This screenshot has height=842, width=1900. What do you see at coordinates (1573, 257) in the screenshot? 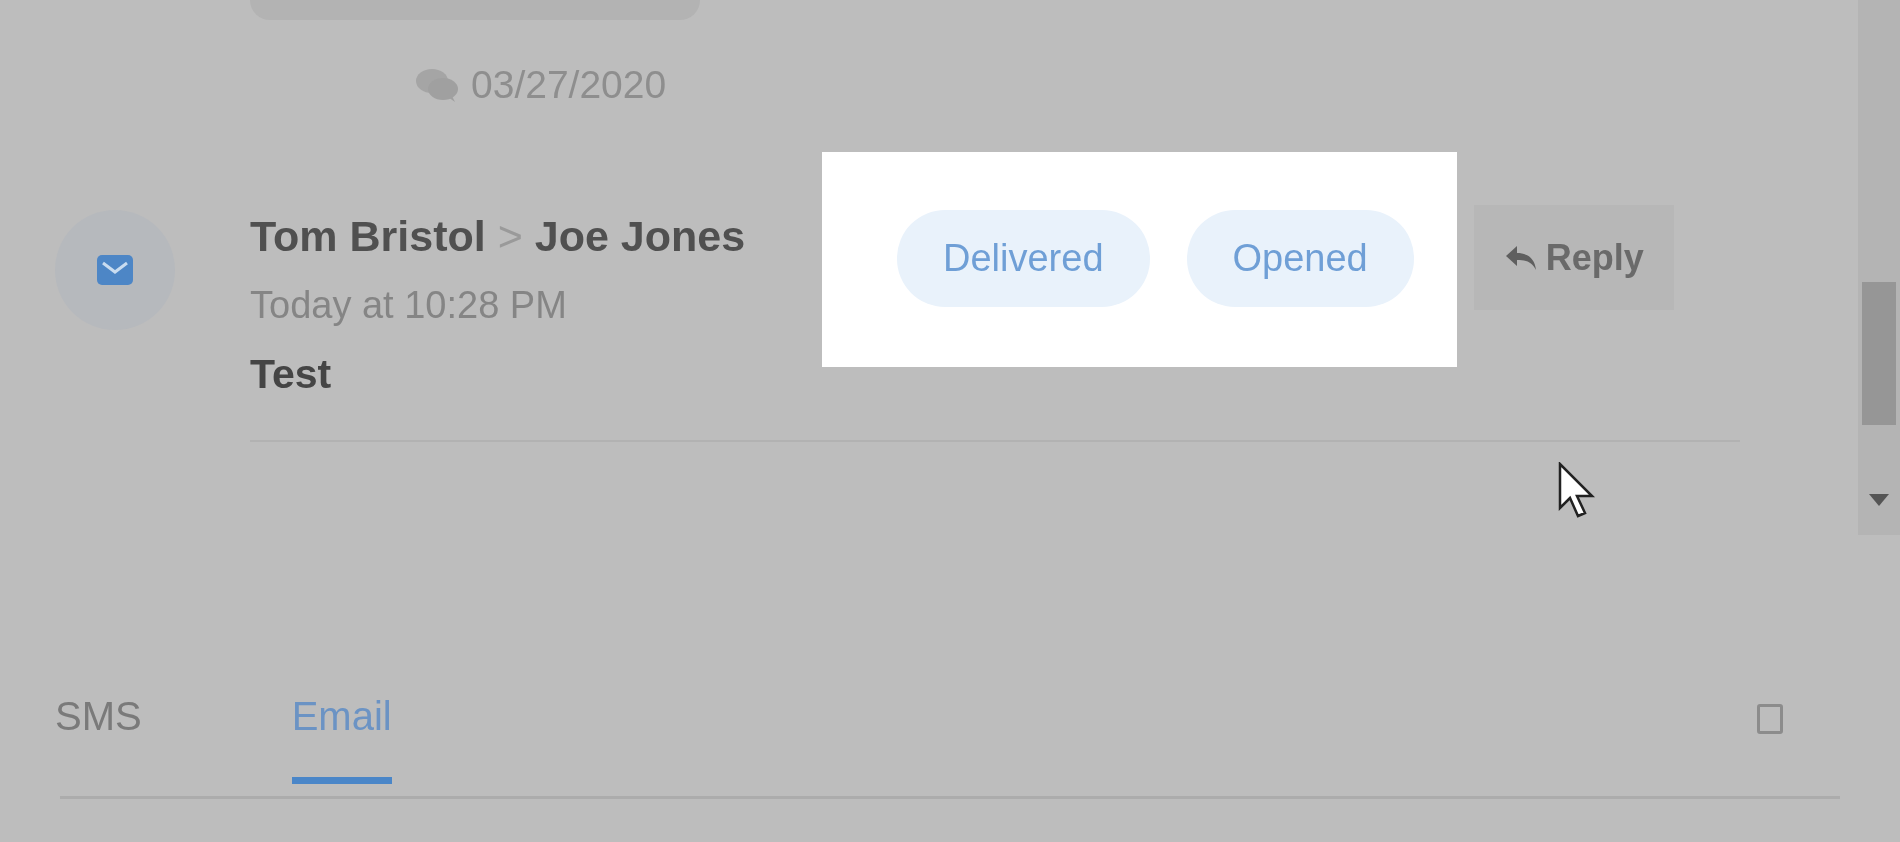
I see `reply-button: Reply` at bounding box center [1573, 257].